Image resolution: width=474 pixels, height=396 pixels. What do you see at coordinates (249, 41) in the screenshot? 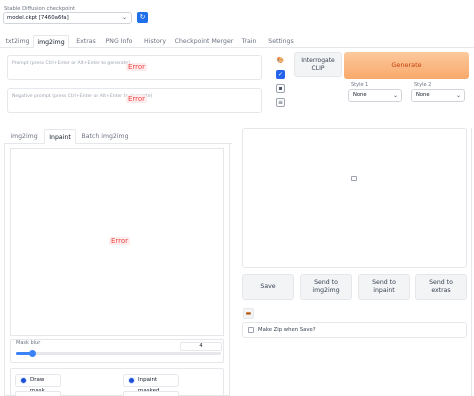
I see `tab-train: Train` at bounding box center [249, 41].